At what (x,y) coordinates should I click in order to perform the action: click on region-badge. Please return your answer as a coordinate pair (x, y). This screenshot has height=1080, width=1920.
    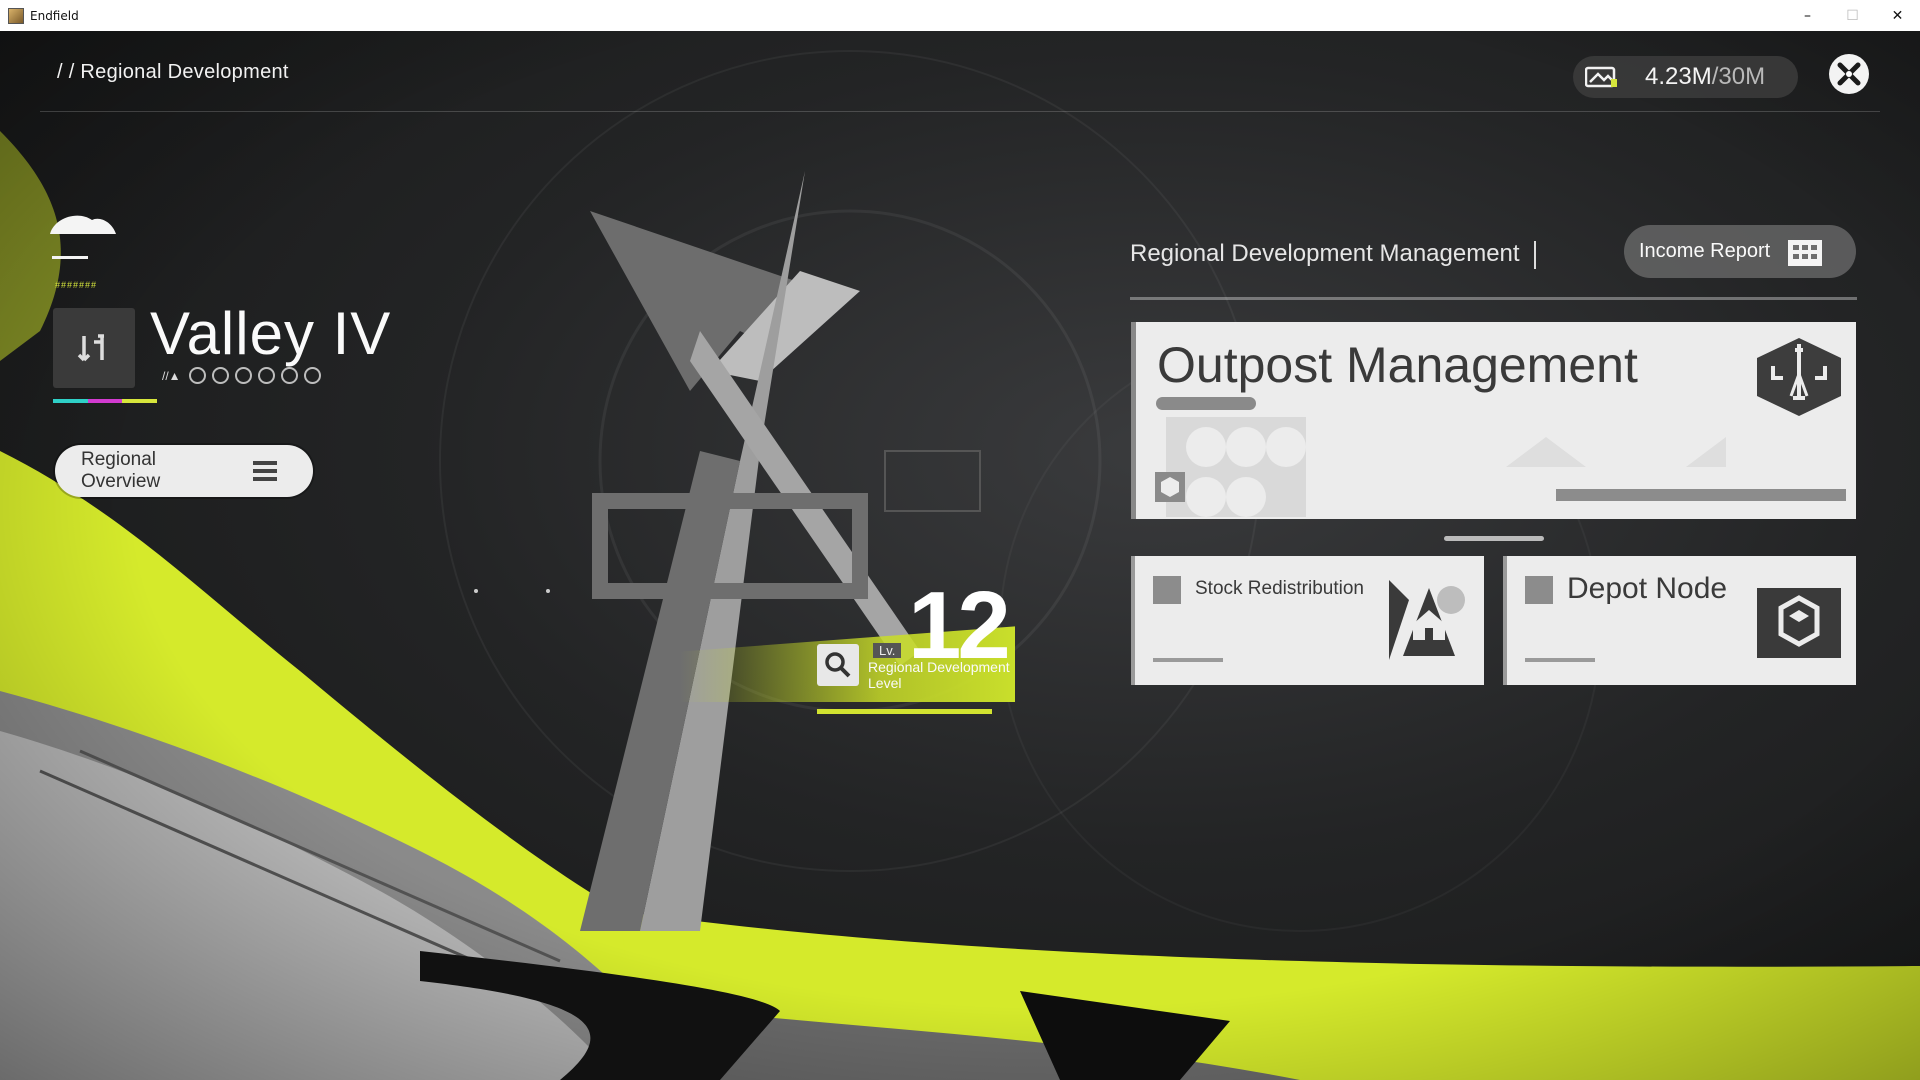
    Looking at the image, I should click on (94, 348).